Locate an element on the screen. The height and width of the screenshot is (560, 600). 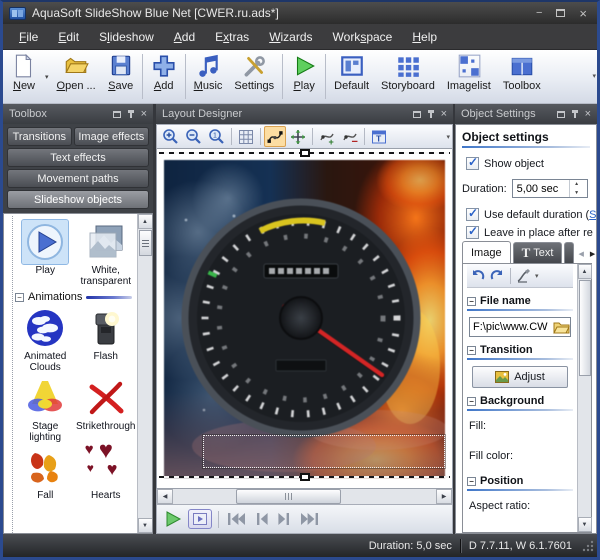
selection-handle-top is located at coordinates (304, 153).